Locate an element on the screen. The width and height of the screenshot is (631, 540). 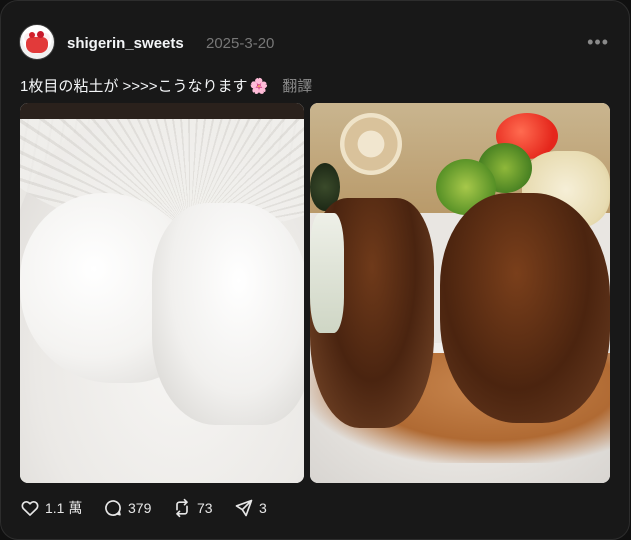
cherry-blossom-emoji: 🌸 is located at coordinates (259, 86).